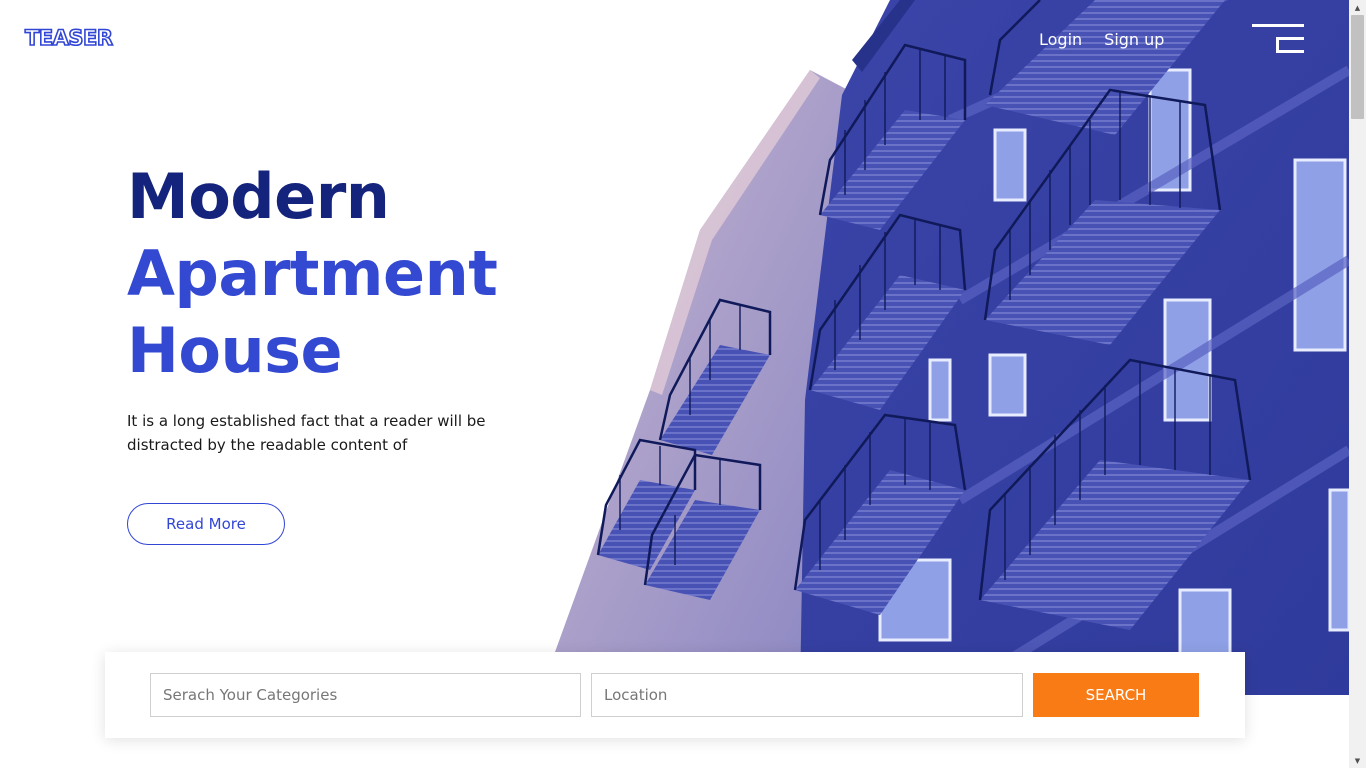 Image resolution: width=1366 pixels, height=768 pixels. What do you see at coordinates (258, 196) in the screenshot?
I see `hero-title-line1: Modern` at bounding box center [258, 196].